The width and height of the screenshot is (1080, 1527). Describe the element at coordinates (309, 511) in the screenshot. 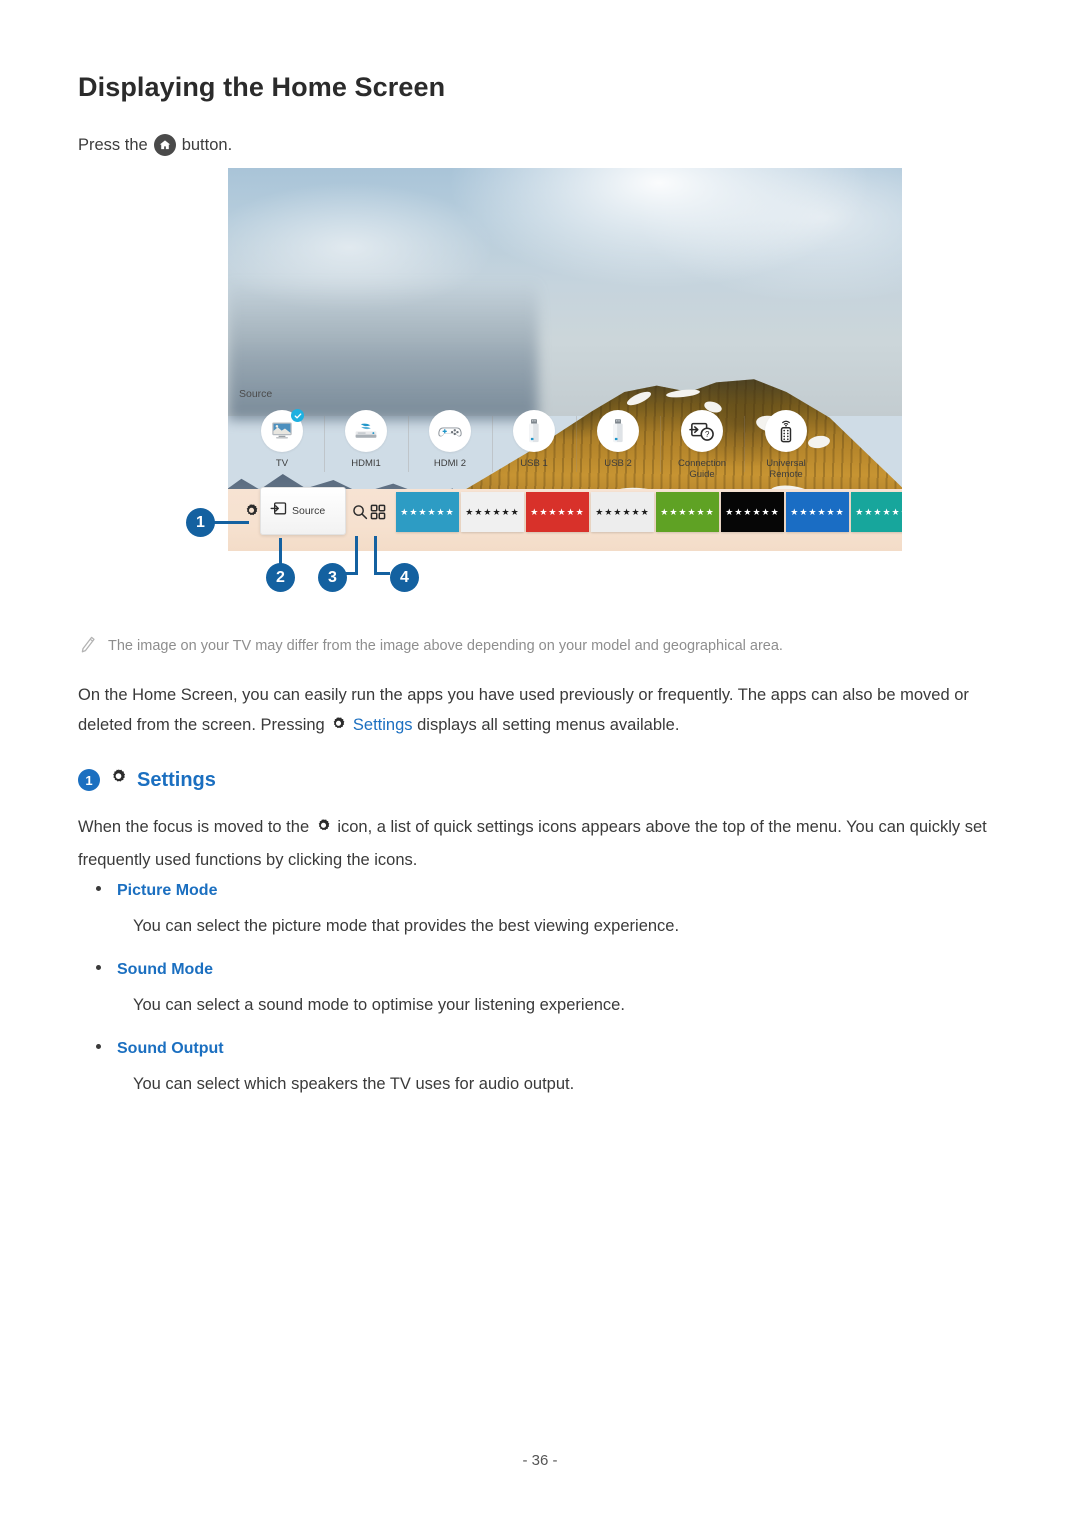

I see `source-button-label: Source` at that location.